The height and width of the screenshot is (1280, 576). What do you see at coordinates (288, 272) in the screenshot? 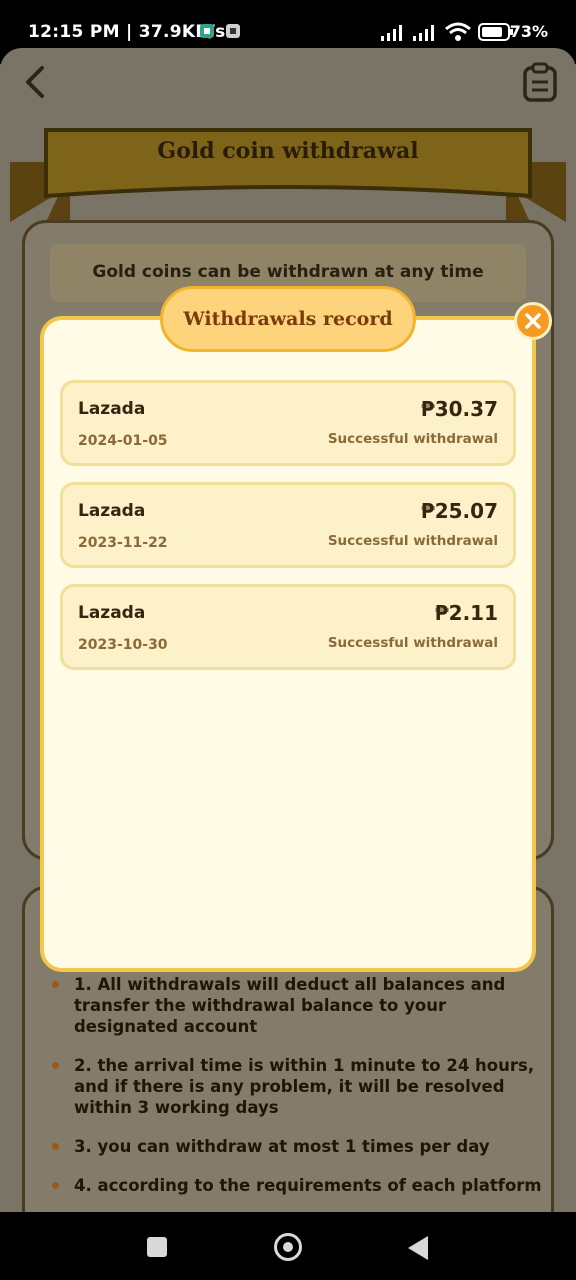
I see `notice-text: Gold coins can be withdrawn at any time` at bounding box center [288, 272].